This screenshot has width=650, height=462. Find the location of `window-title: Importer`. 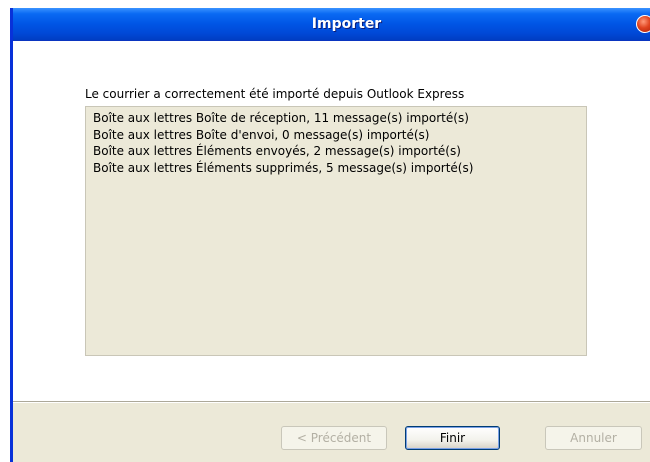

window-title: Importer is located at coordinates (346, 24).